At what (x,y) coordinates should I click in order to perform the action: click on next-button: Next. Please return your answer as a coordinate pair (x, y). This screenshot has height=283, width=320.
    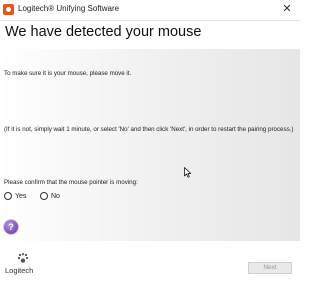
    Looking at the image, I should click on (270, 268).